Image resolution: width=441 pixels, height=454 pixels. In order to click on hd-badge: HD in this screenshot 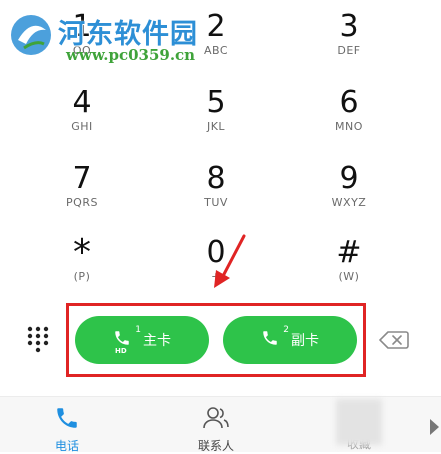, I will do `click(121, 351)`.